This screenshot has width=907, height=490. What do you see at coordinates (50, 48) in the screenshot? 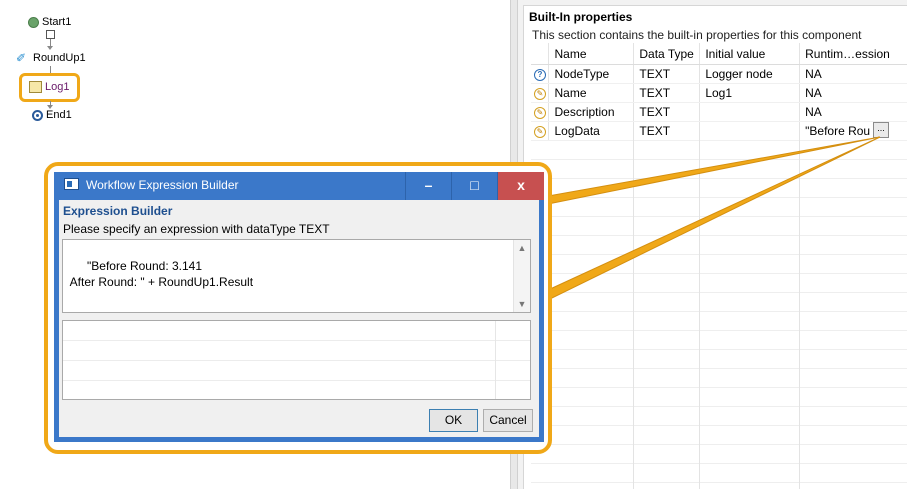
I see `arrow-head` at bounding box center [50, 48].